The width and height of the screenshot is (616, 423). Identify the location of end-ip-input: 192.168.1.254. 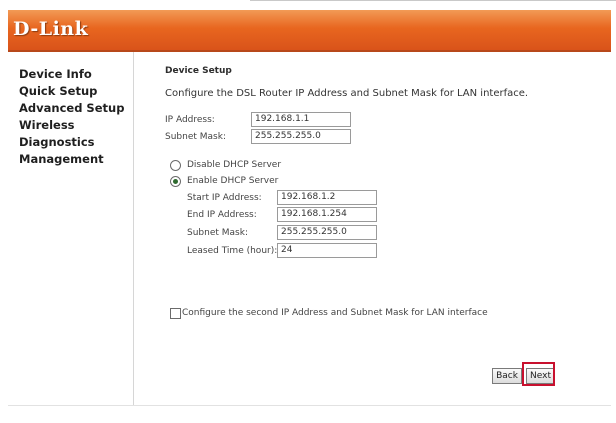
(327, 214).